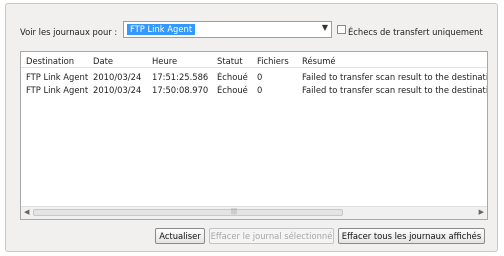 The width and height of the screenshot is (504, 256). Describe the element at coordinates (411, 236) in the screenshot. I see `clear-all-logs-button: Effacer tous les journaux affichés` at that location.